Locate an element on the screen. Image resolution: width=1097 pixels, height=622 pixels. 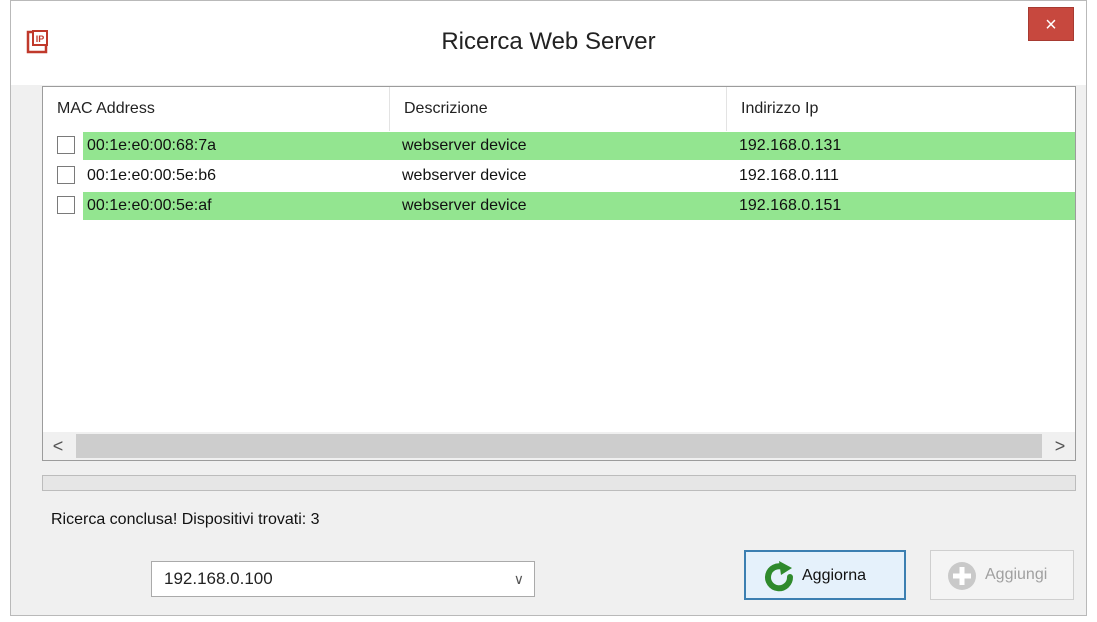
column-header-ip: Indirizzo Ip is located at coordinates (901, 109).